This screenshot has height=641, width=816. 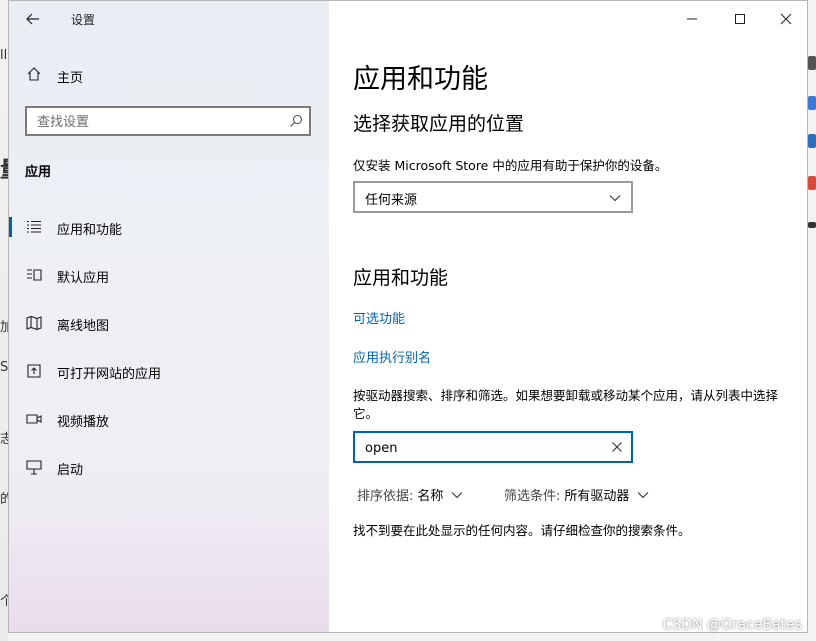 What do you see at coordinates (169, 75) in the screenshot?
I see `sidebar-item-home: 主页` at bounding box center [169, 75].